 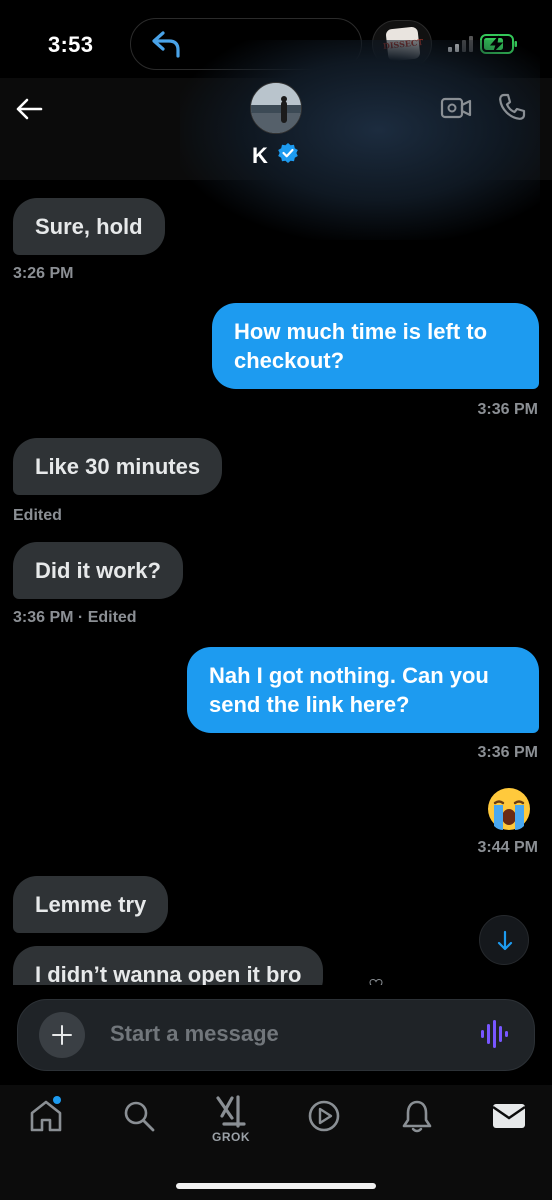 What do you see at coordinates (29, 109) in the screenshot?
I see `back-arrow-icon` at bounding box center [29, 109].